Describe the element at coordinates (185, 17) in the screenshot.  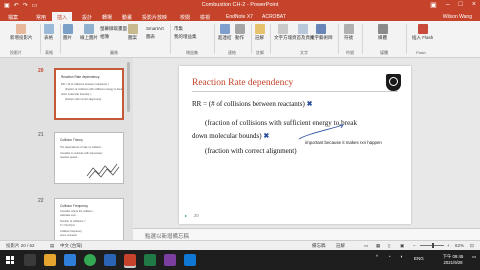
I see `tab-review: 校閱` at that location.